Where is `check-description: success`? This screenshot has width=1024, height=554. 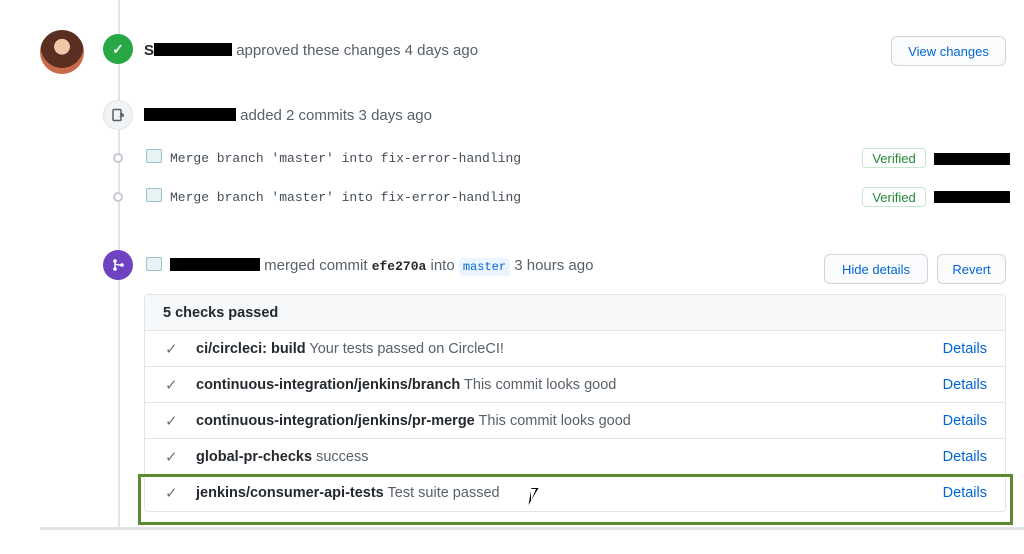 check-description: success is located at coordinates (342, 456).